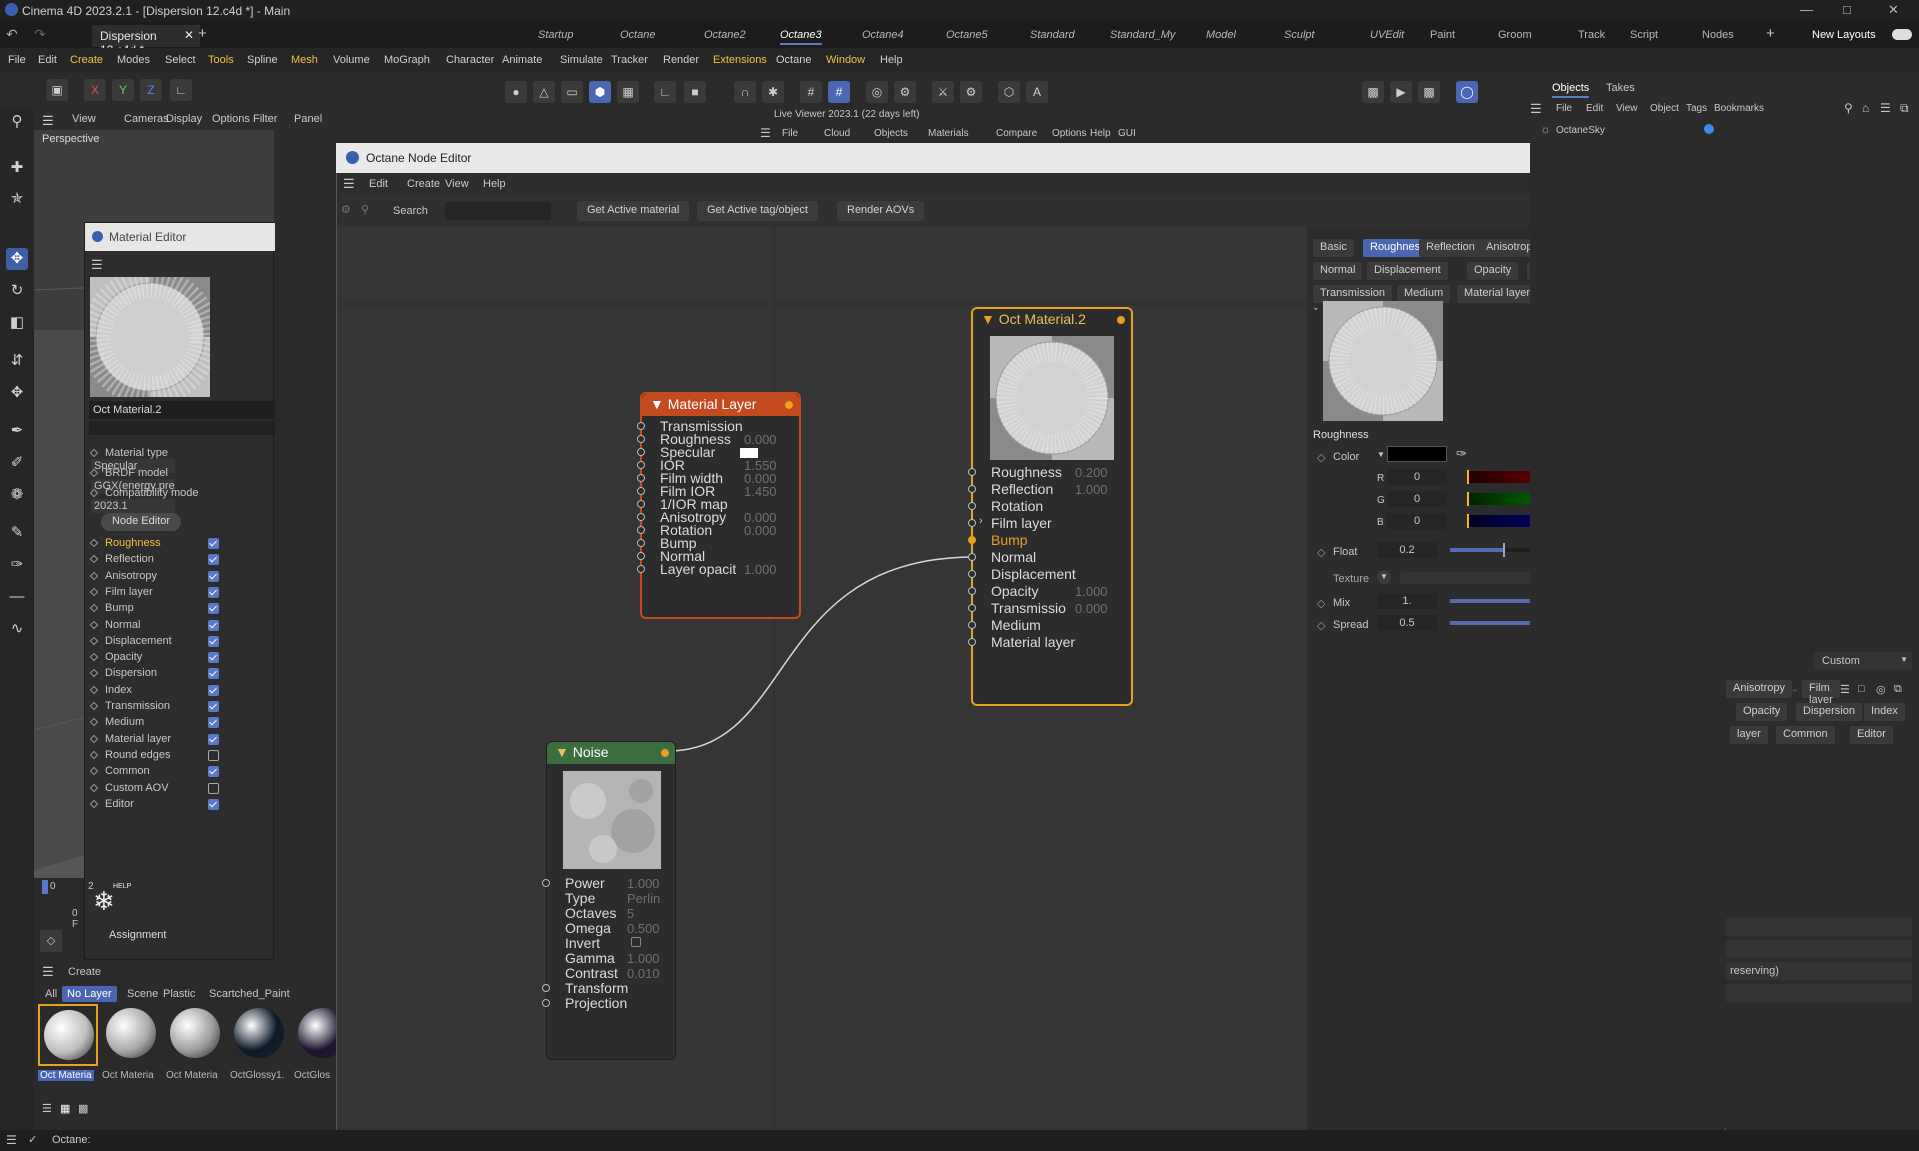 The image size is (1919, 1151). Describe the element at coordinates (1407, 623) in the screenshot. I see `spread-field: 0.5` at that location.